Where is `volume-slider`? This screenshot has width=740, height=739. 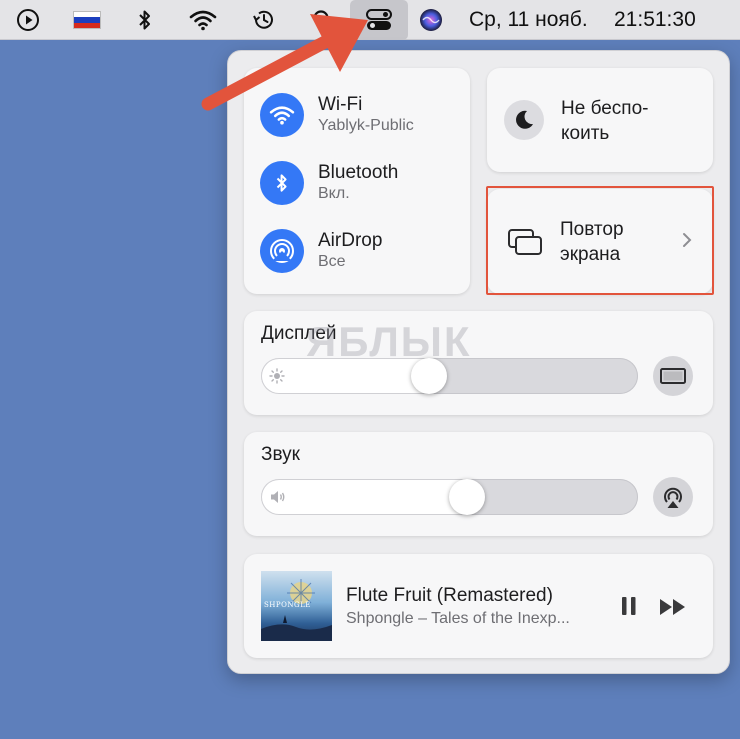 volume-slider is located at coordinates (449, 497).